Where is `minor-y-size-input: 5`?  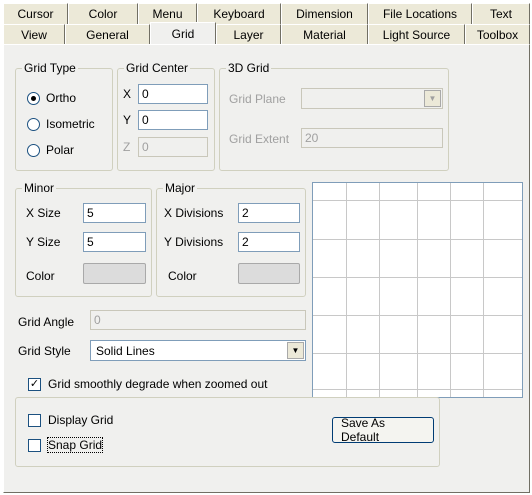
minor-y-size-input: 5 is located at coordinates (114, 242).